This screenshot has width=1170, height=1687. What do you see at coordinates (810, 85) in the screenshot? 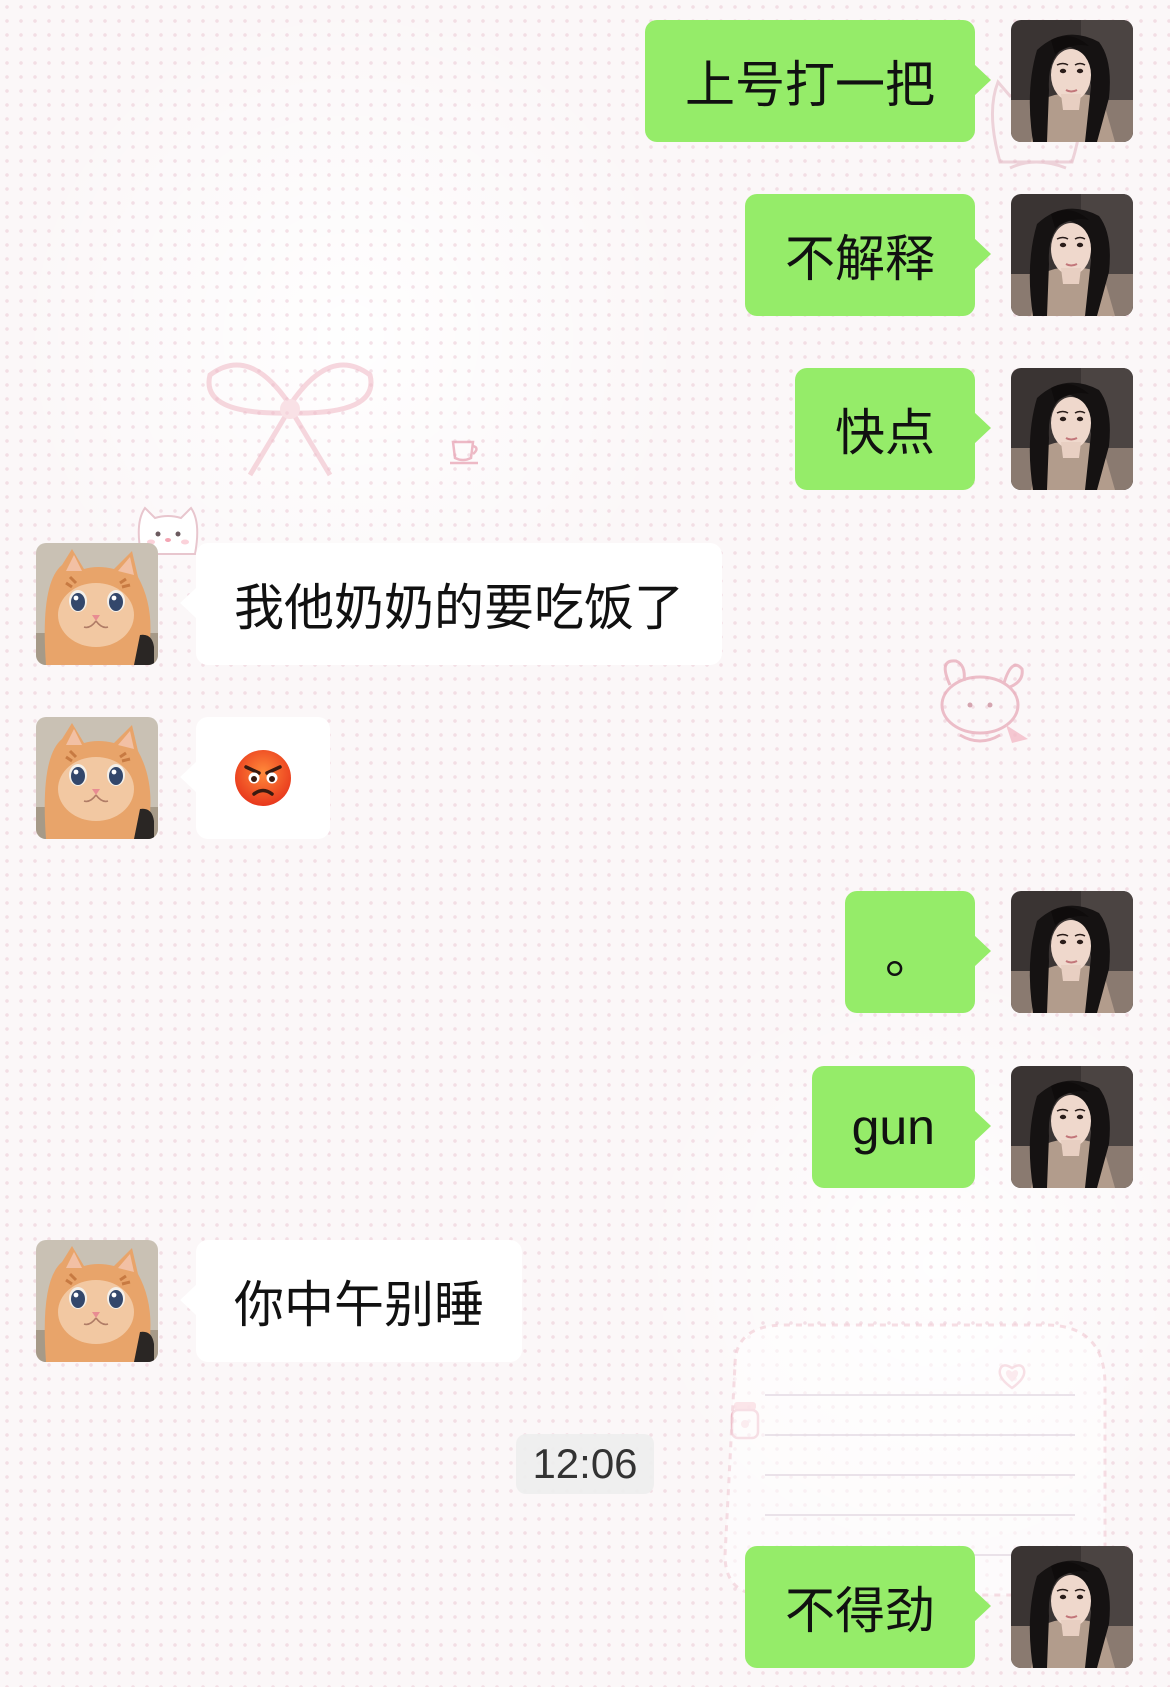
I see `message-text: 上号打一把` at bounding box center [810, 85].